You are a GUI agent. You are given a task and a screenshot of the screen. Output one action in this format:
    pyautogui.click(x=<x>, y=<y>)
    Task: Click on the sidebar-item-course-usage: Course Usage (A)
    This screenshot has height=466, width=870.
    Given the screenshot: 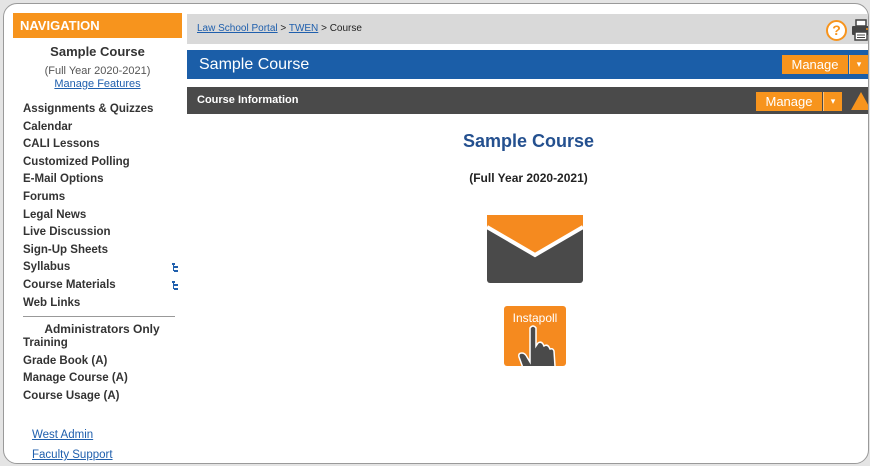 What is the action you would take?
    pyautogui.click(x=75, y=397)
    